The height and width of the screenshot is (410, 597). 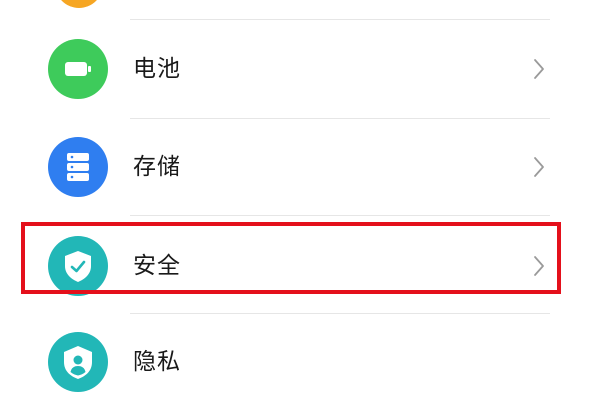 I want to click on privacy-icon, so click(x=78, y=362).